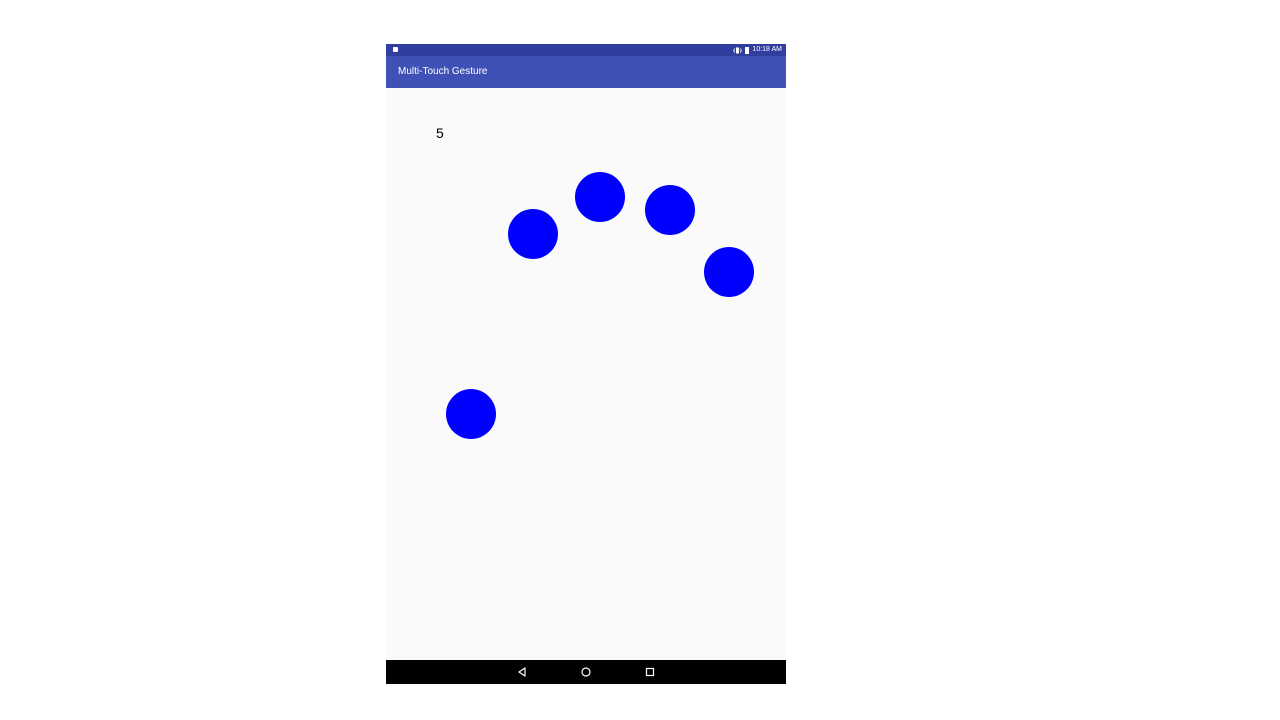  I want to click on back-icon, so click(522, 672).